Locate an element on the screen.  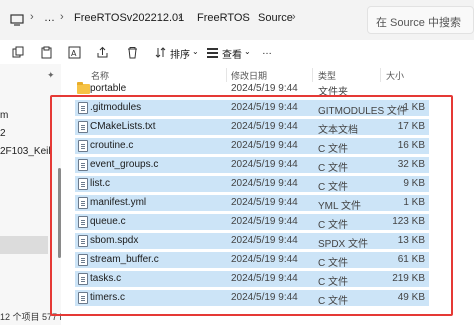
file-name: portable is located at coordinates (108, 88).